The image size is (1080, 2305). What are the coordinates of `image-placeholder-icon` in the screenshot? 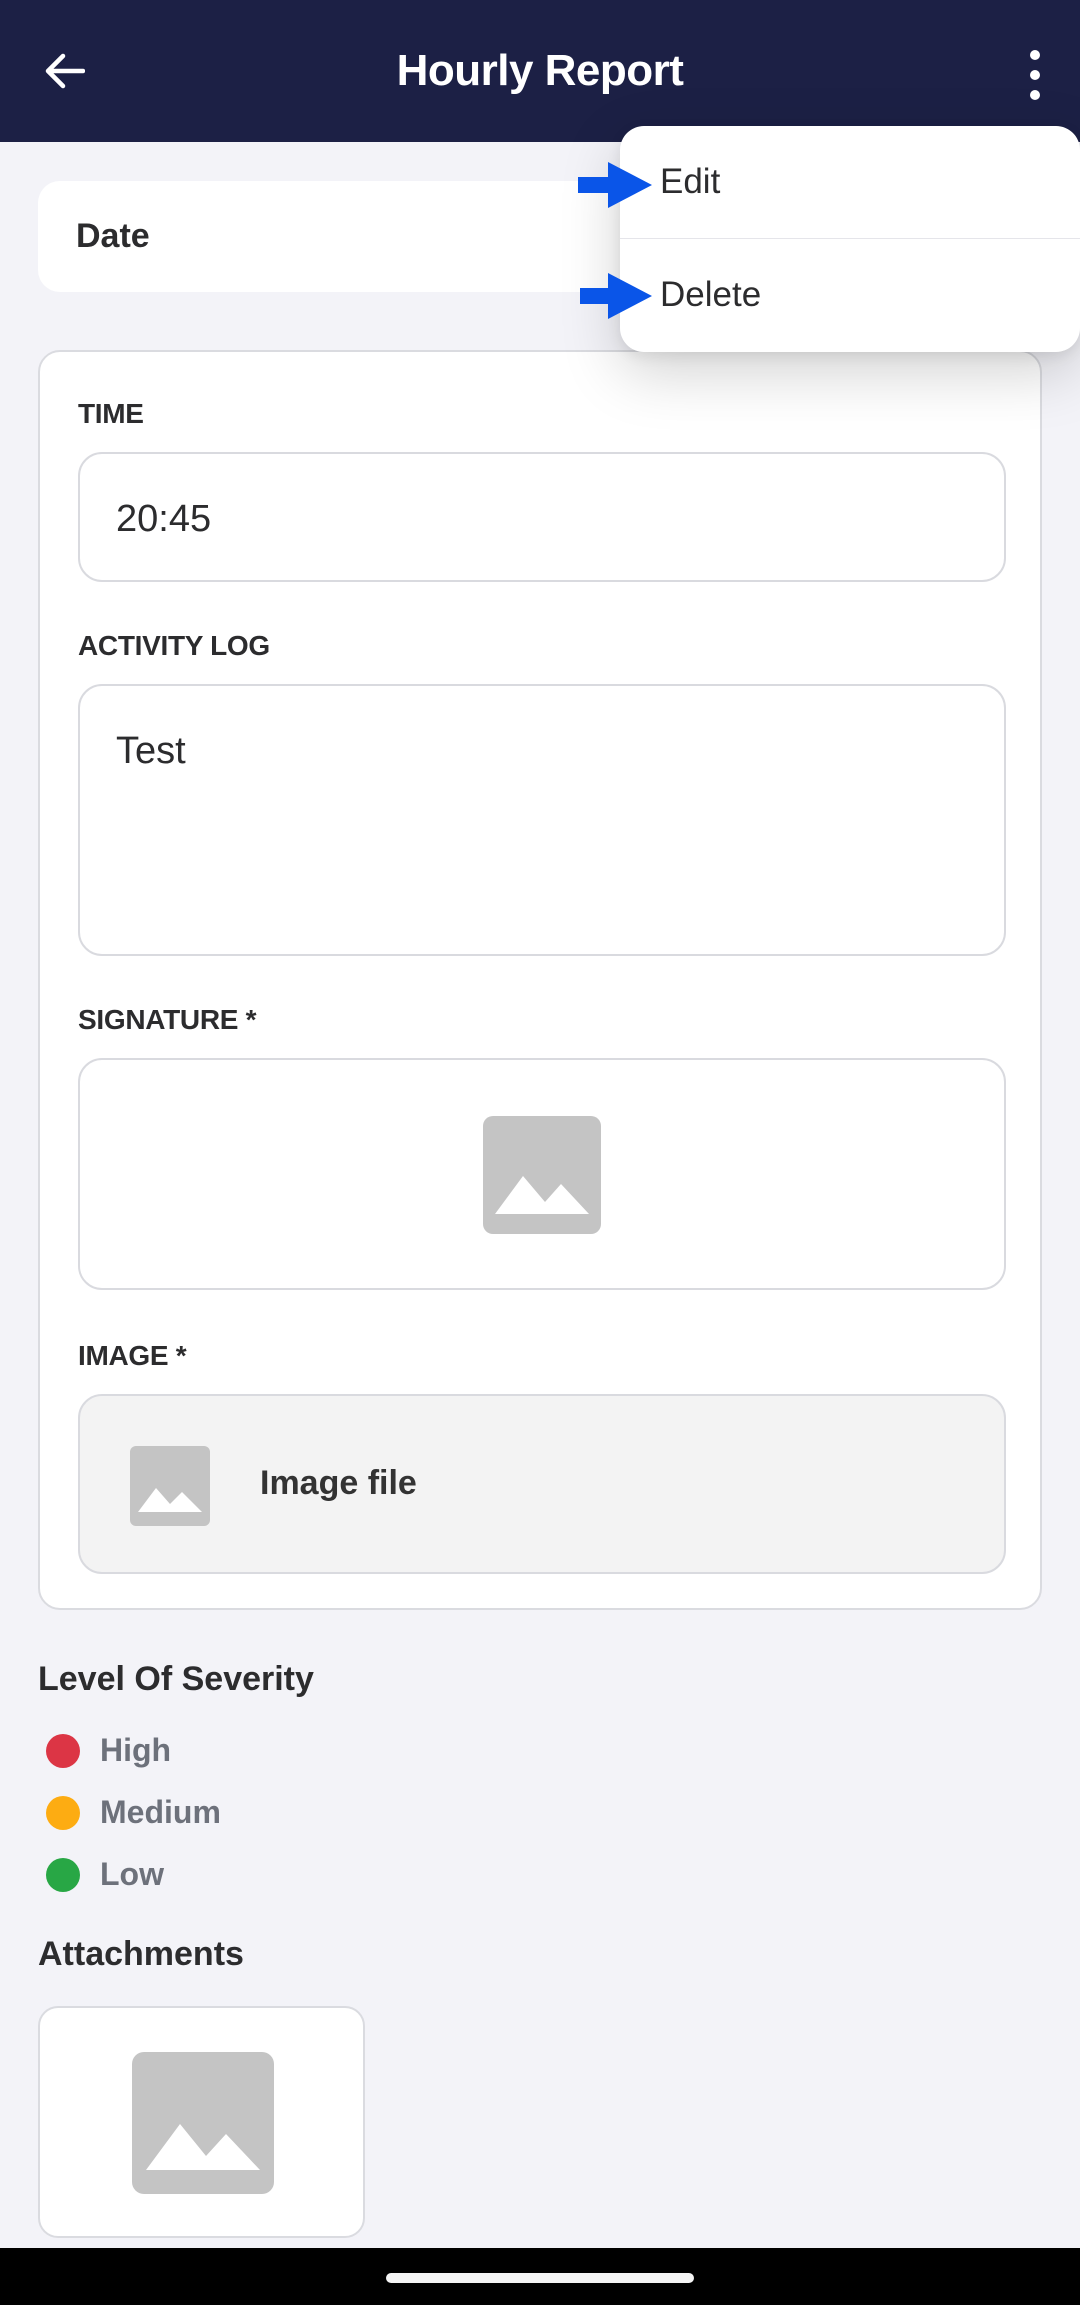 It's located at (542, 1175).